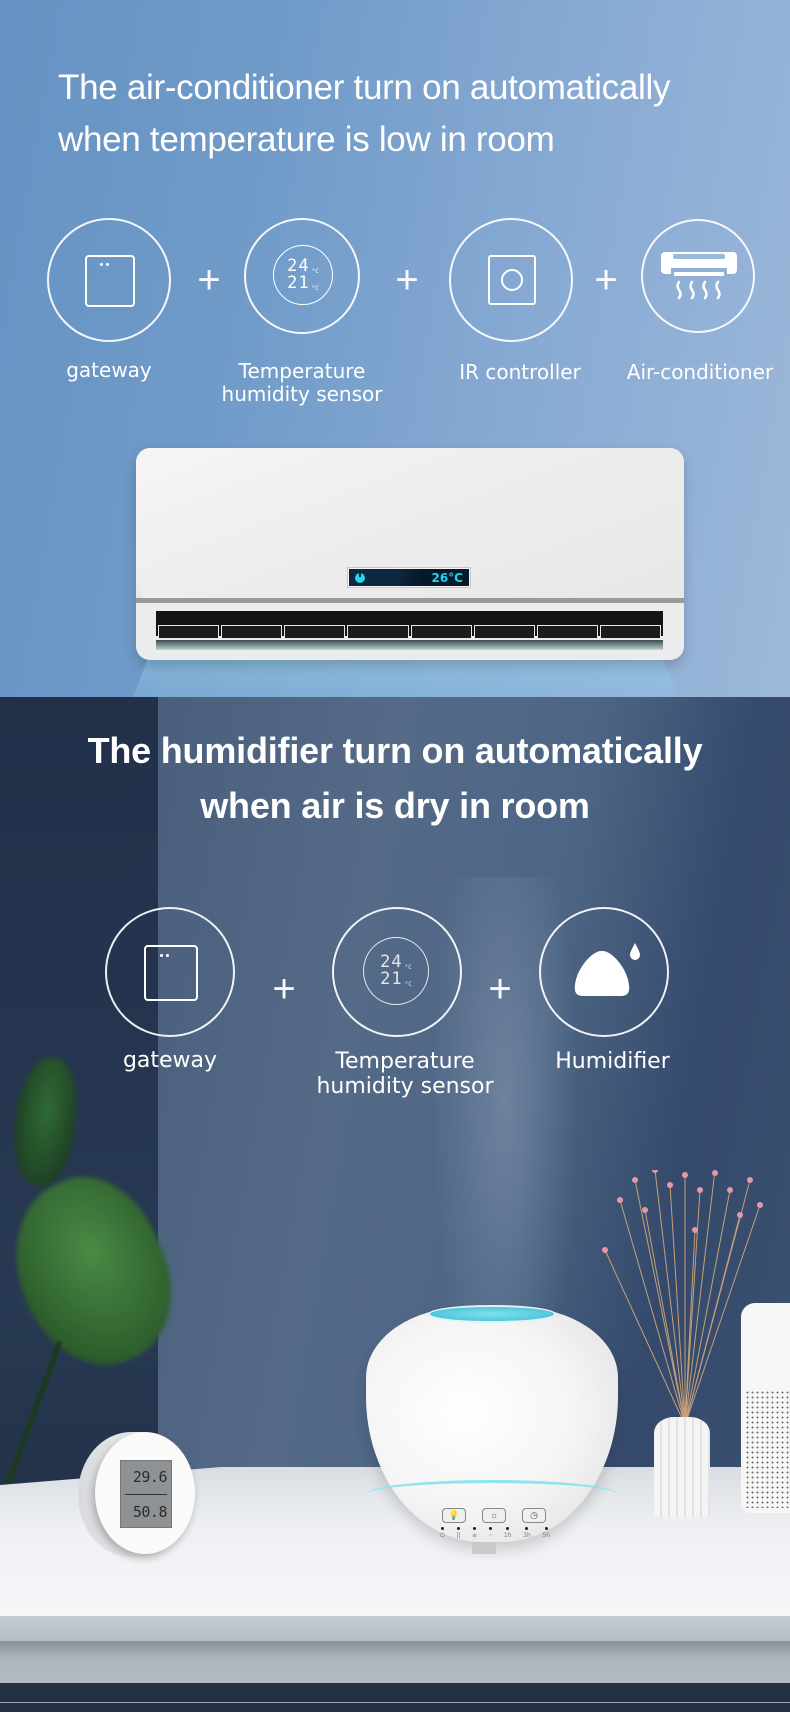  I want to click on ac-temperature-value: 26°C, so click(447, 577).